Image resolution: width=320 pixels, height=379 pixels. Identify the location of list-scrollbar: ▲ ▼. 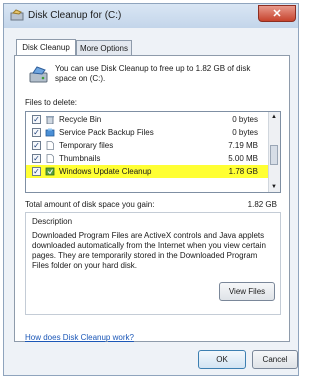
(274, 152).